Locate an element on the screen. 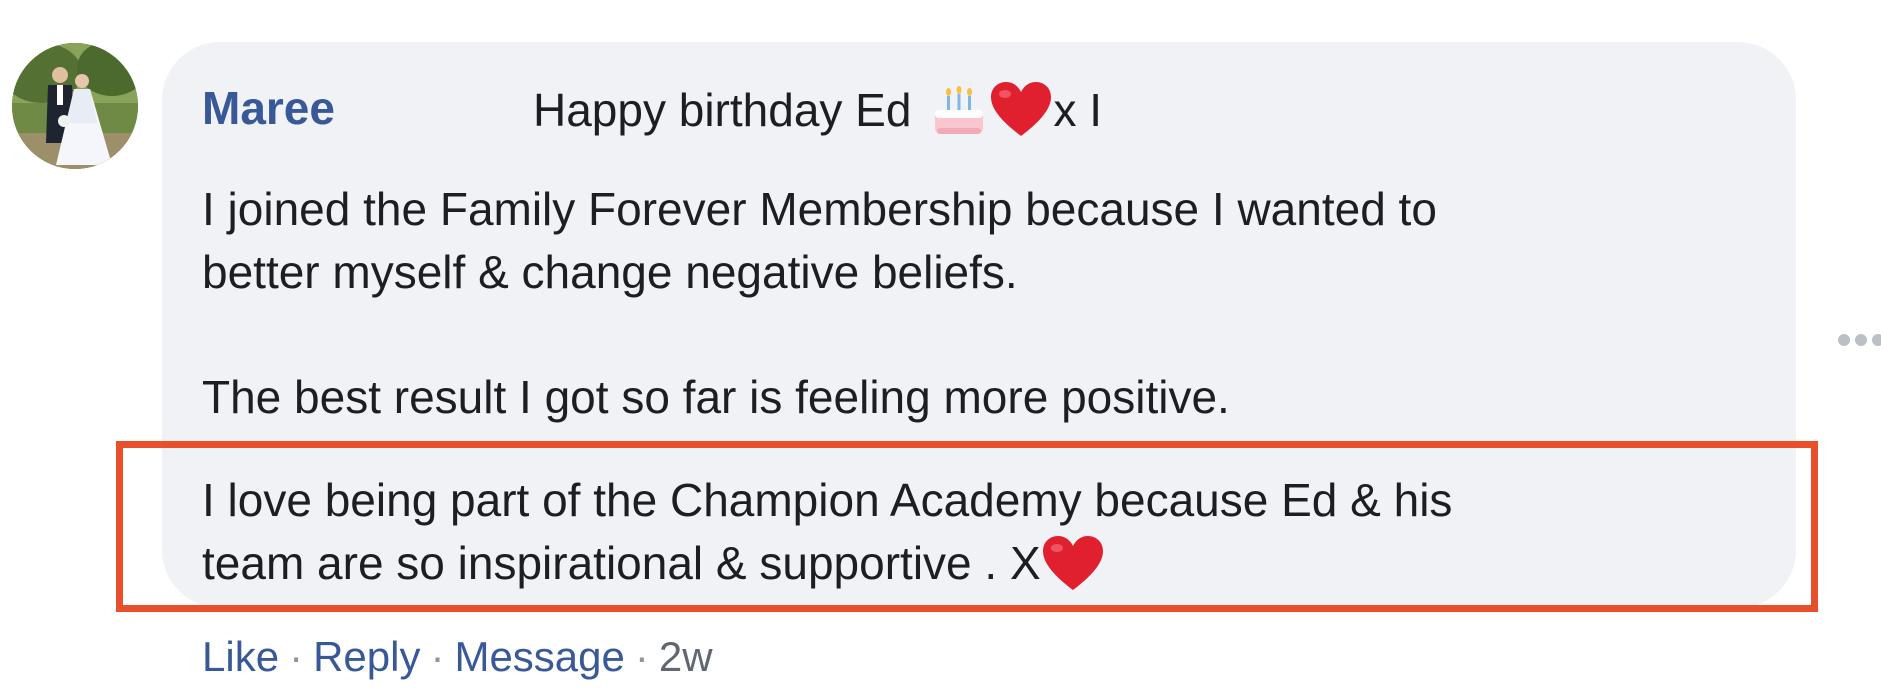 The image size is (1881, 696). first-line-text: Happy birthday Ed is located at coordinates (722, 110).